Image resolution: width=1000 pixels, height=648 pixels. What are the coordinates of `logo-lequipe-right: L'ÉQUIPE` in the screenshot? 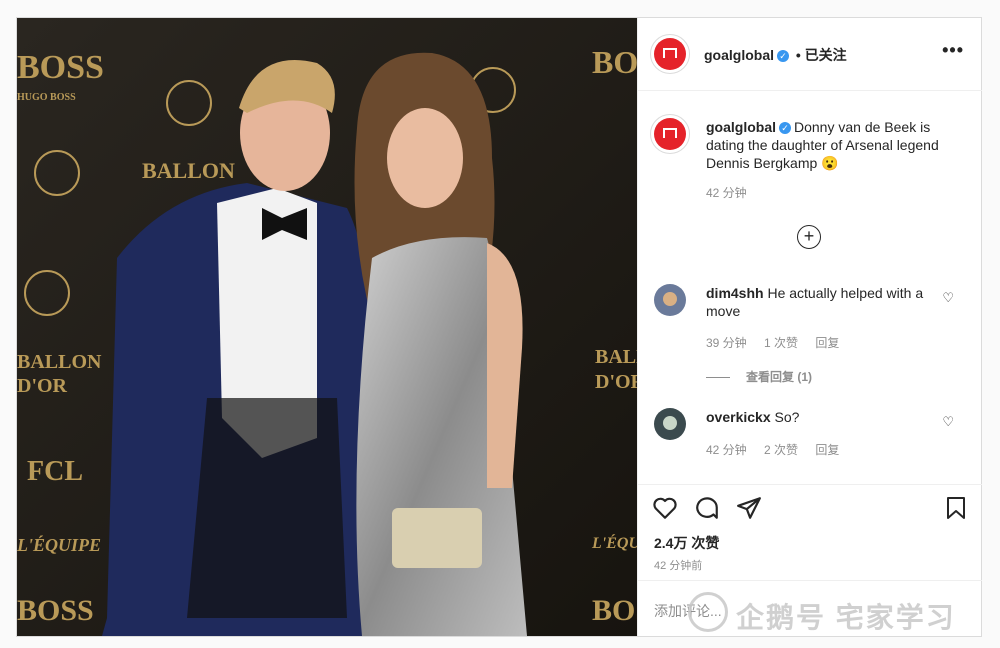 It's located at (614, 542).